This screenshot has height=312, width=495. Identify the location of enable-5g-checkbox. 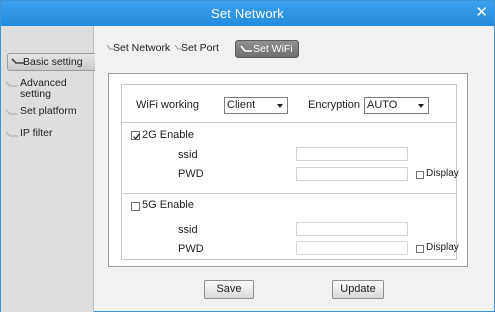
(135, 206).